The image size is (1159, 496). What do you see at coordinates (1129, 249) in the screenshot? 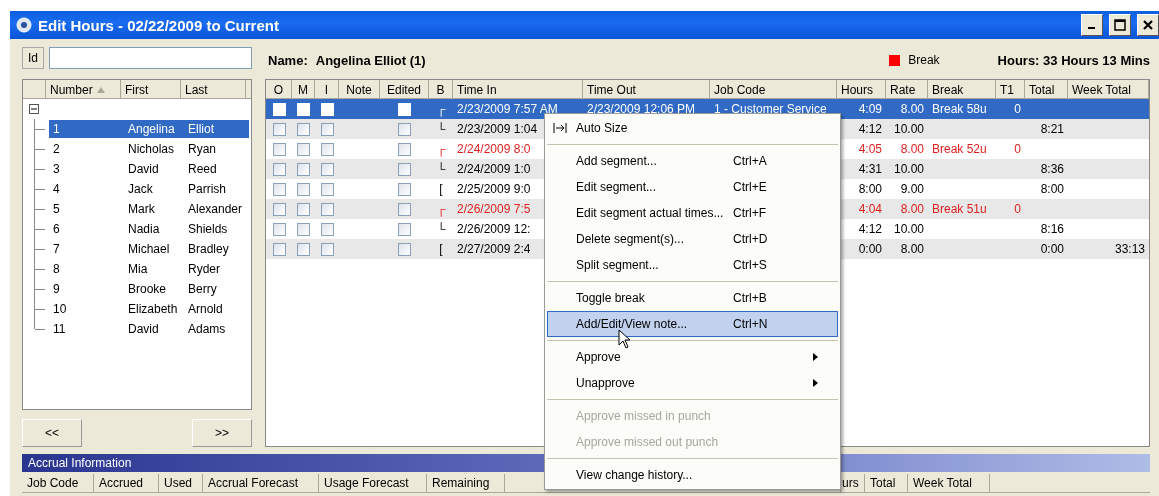
I see `table-cell-text: 33:13` at bounding box center [1129, 249].